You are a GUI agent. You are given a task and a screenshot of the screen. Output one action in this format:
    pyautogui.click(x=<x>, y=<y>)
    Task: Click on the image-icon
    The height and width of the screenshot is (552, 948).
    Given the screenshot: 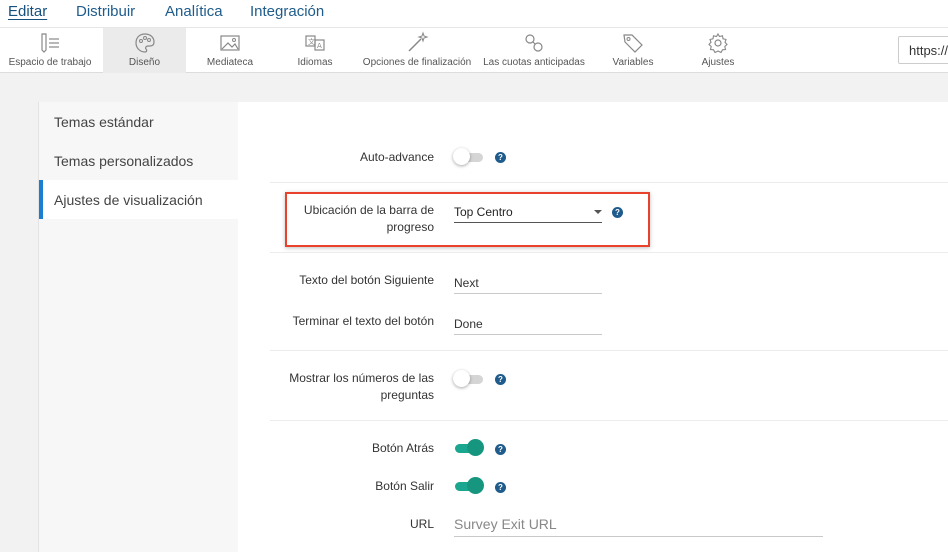 What is the action you would take?
    pyautogui.click(x=230, y=43)
    